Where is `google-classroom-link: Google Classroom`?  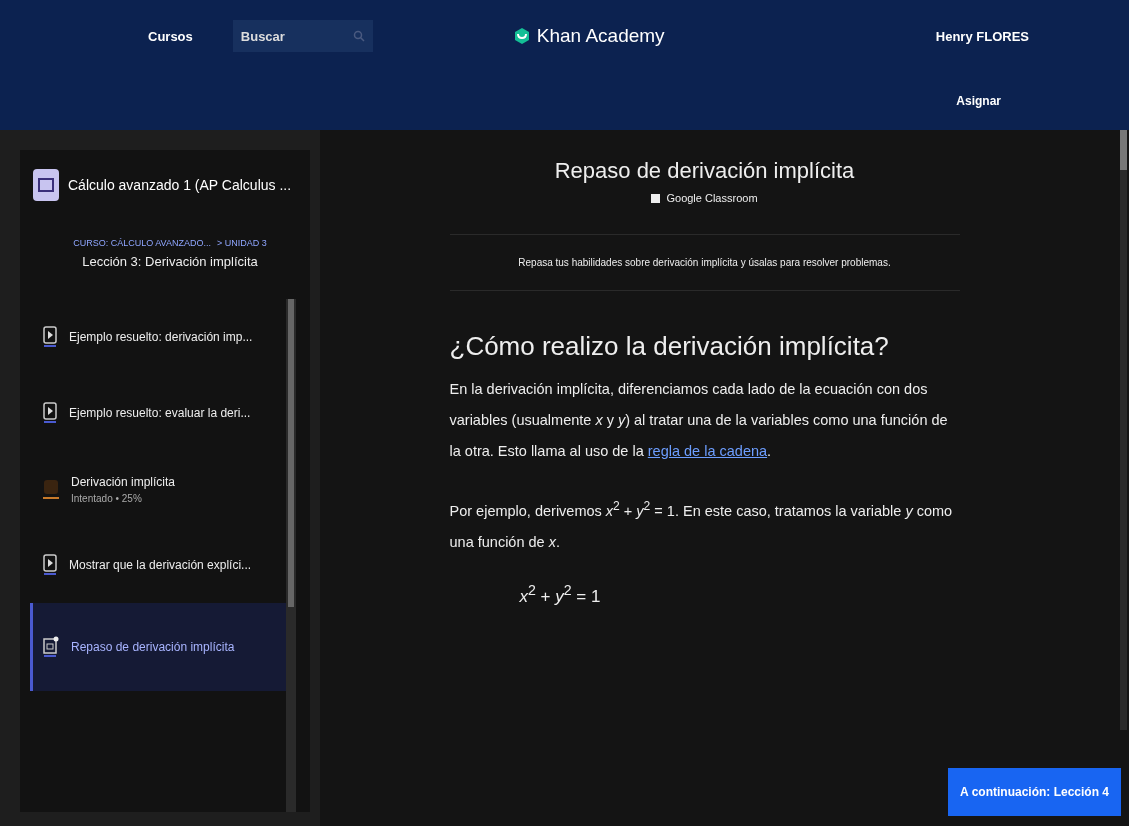 google-classroom-link: Google Classroom is located at coordinates (704, 198).